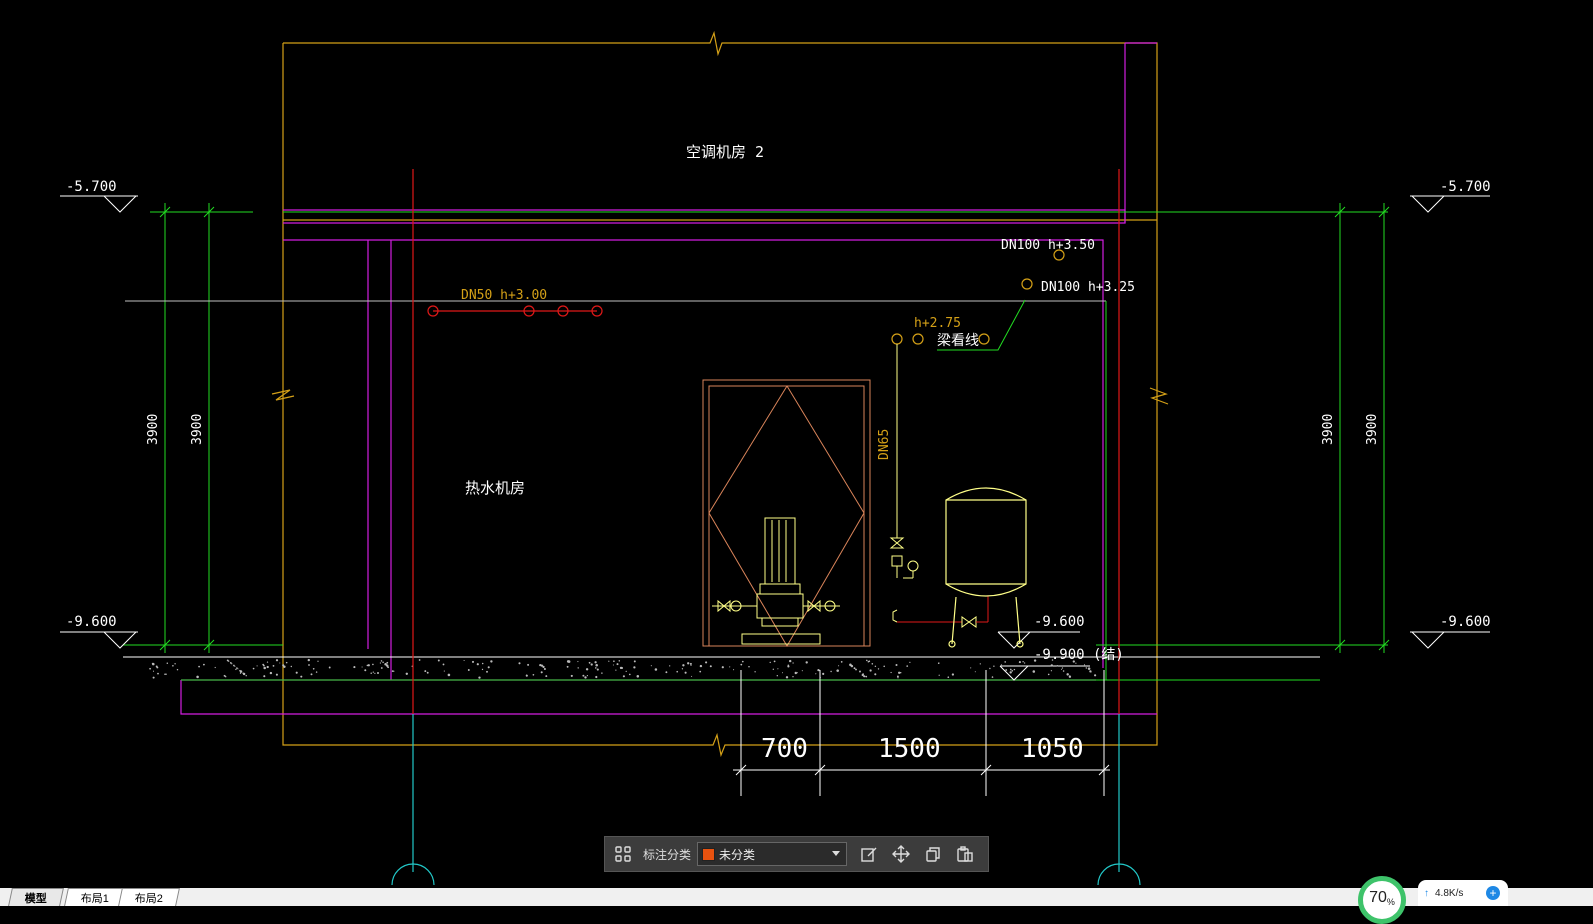  What do you see at coordinates (1493, 893) in the screenshot?
I see `plus-icon: +` at bounding box center [1493, 893].